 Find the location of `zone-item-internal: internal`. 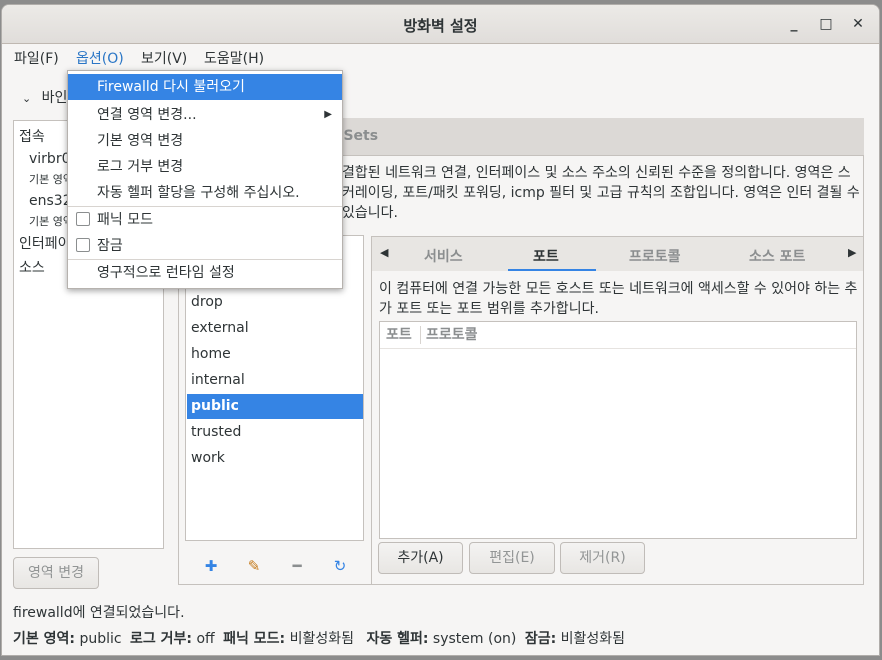

zone-item-internal: internal is located at coordinates (275, 380).